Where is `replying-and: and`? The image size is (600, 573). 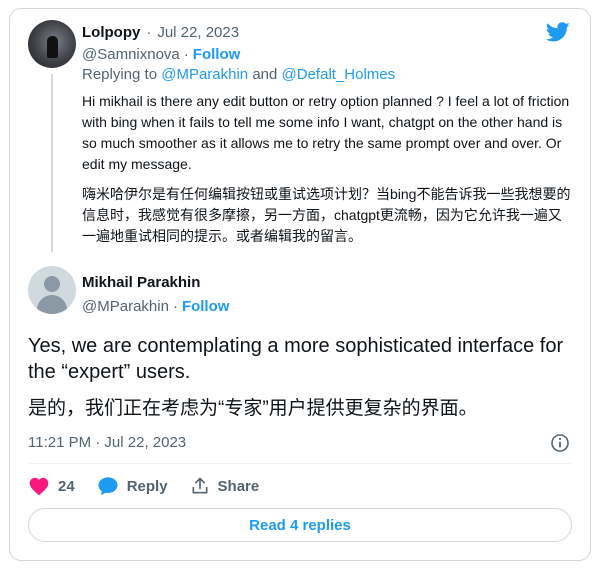 replying-and: and is located at coordinates (265, 74).